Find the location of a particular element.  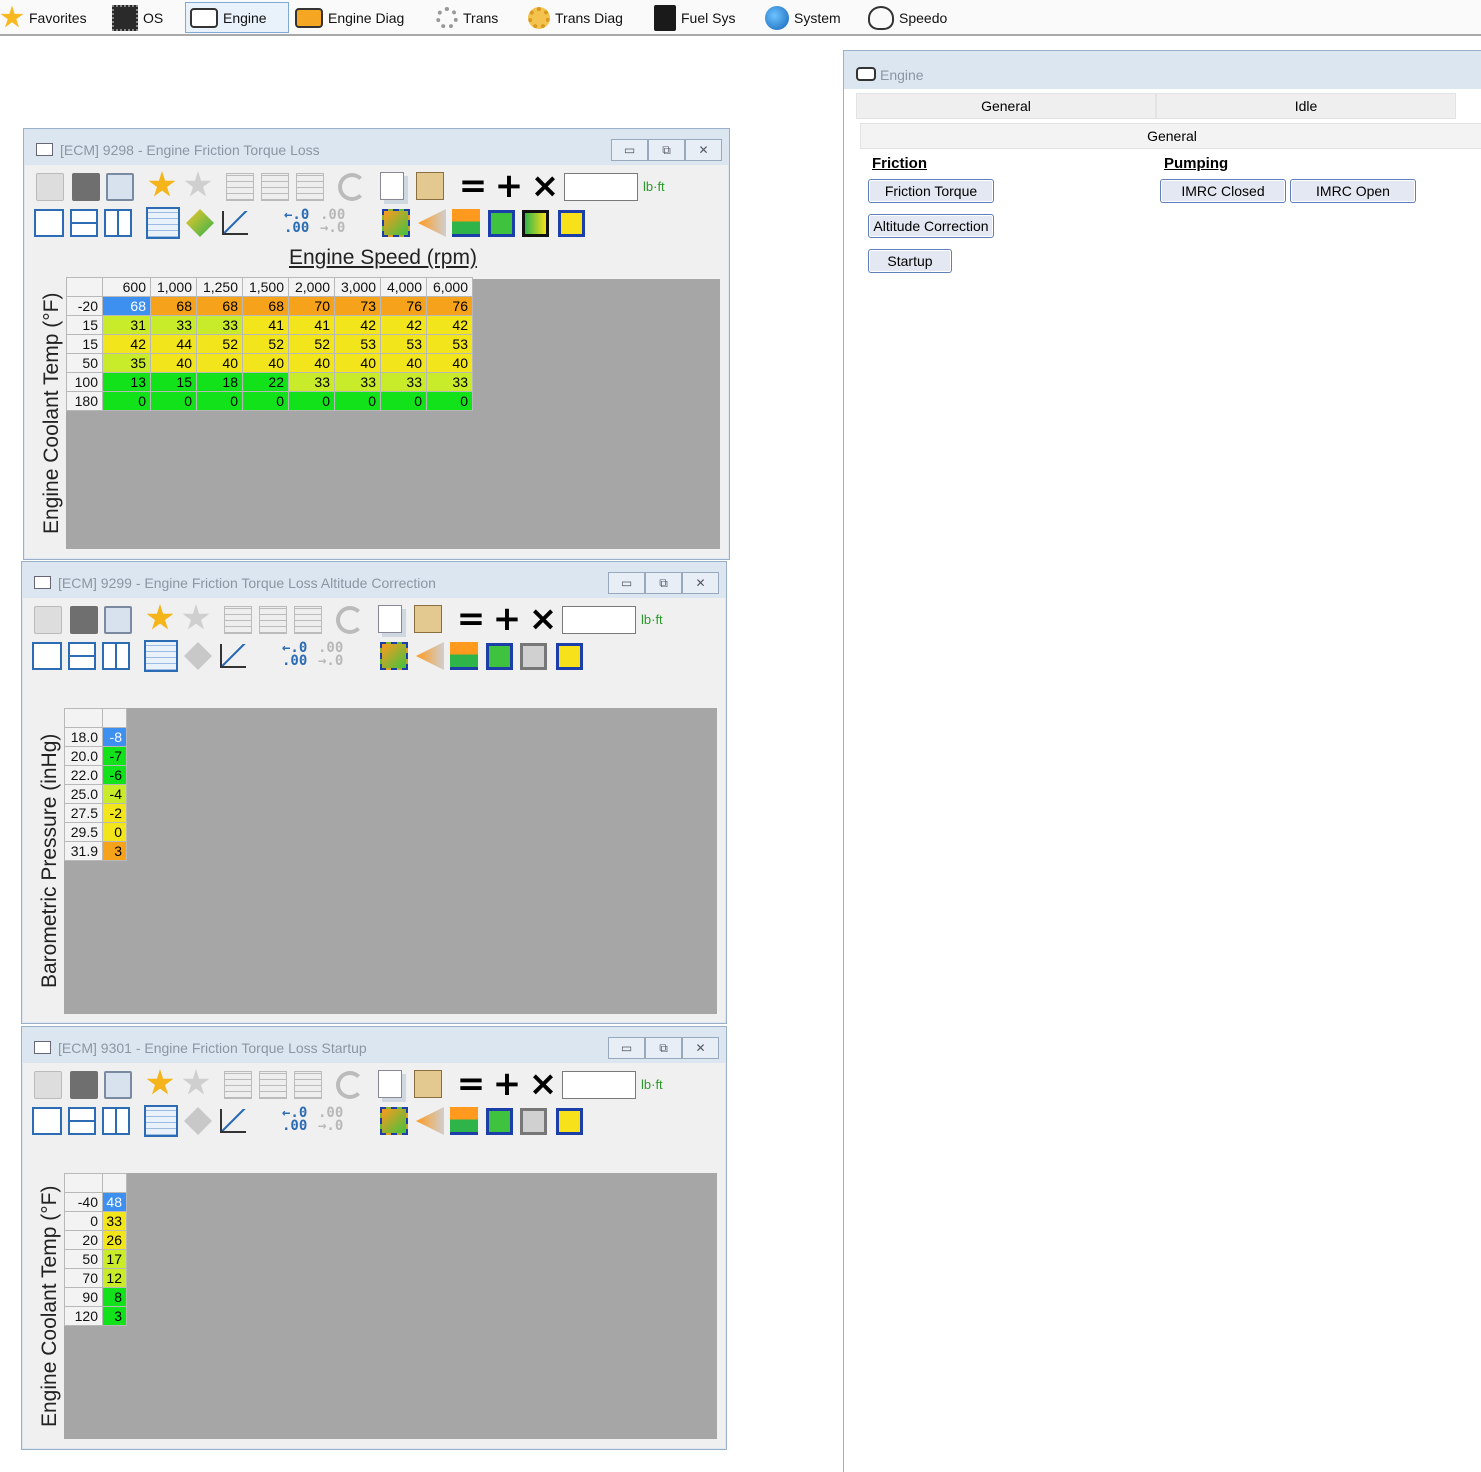

paste-icon is located at coordinates (428, 1084).